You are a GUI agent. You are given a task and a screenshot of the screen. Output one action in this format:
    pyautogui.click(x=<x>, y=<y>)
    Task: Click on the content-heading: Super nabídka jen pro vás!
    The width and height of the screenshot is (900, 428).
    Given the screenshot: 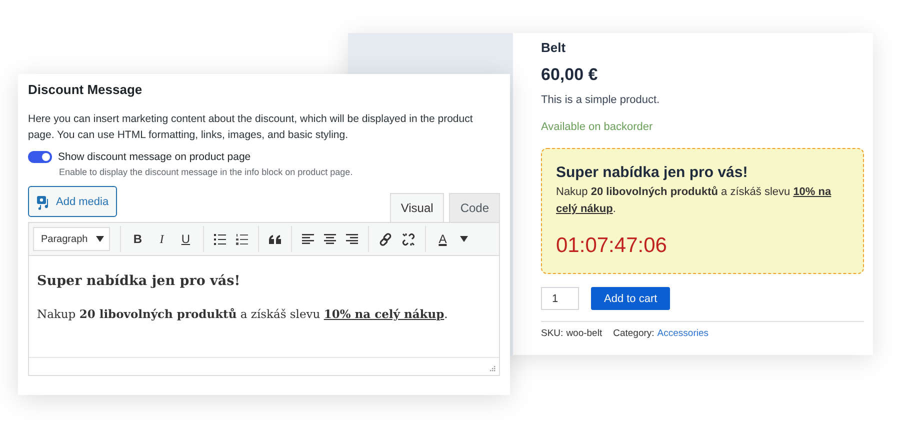 What is the action you would take?
    pyautogui.click(x=139, y=281)
    